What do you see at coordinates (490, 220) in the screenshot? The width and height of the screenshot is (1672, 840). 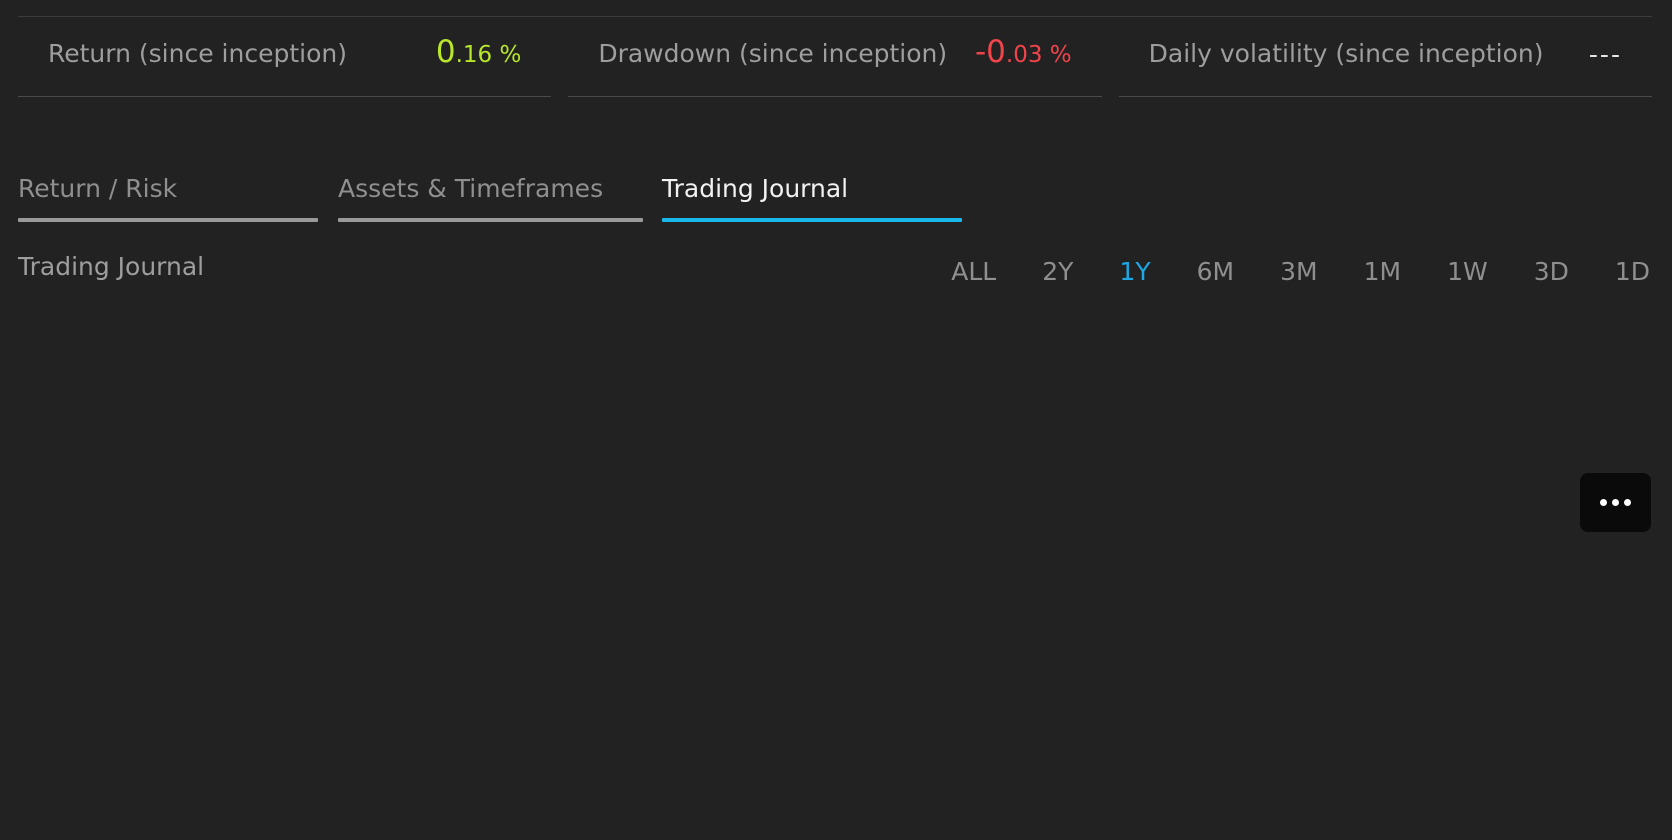 I see `tab-assets-timeframes-underline` at bounding box center [490, 220].